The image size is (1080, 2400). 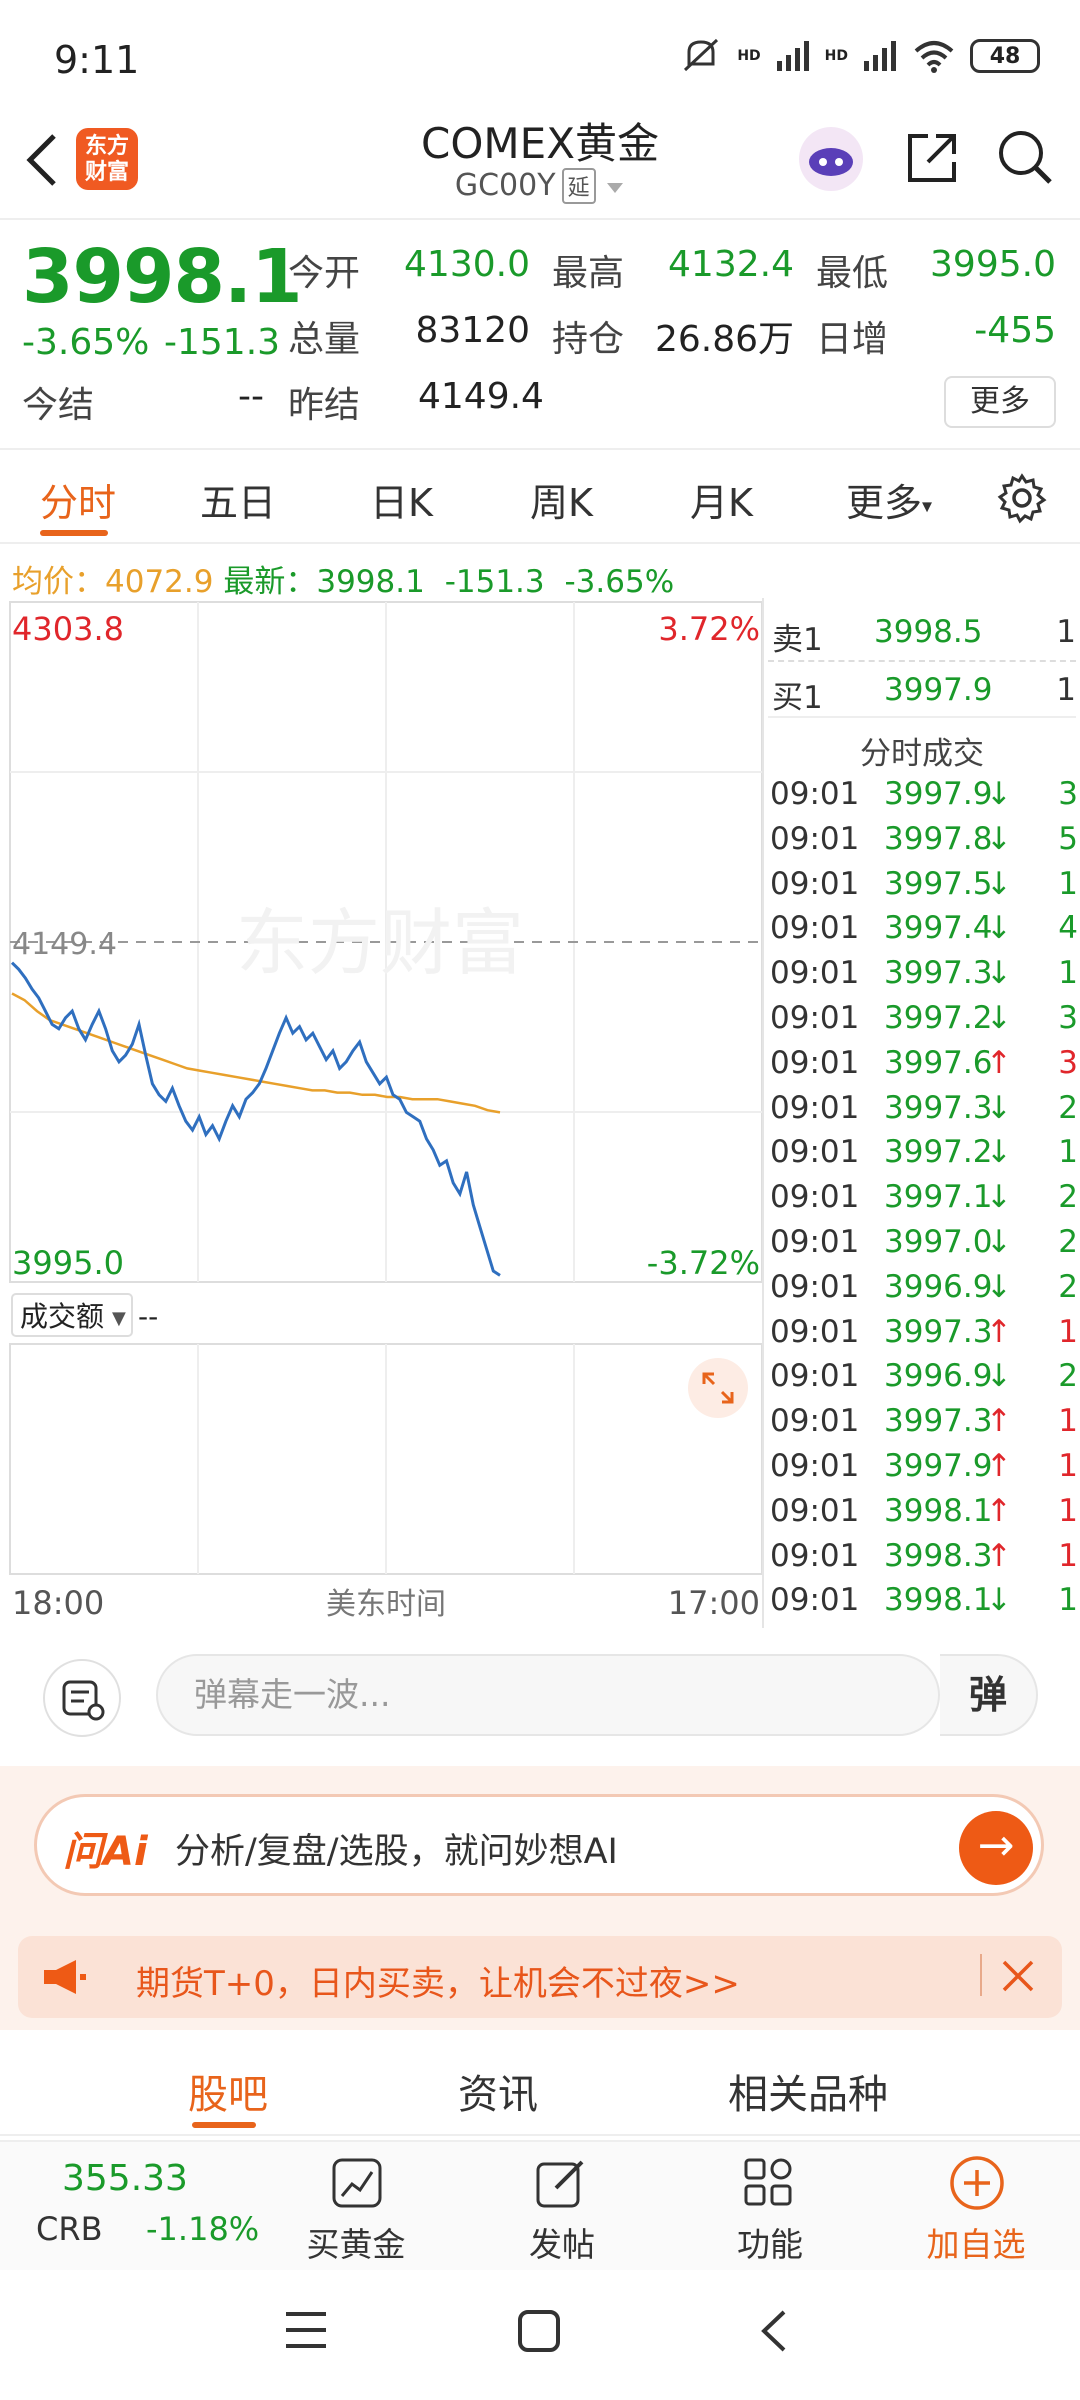 I want to click on tab-more-label: 更多, so click(x=884, y=503).